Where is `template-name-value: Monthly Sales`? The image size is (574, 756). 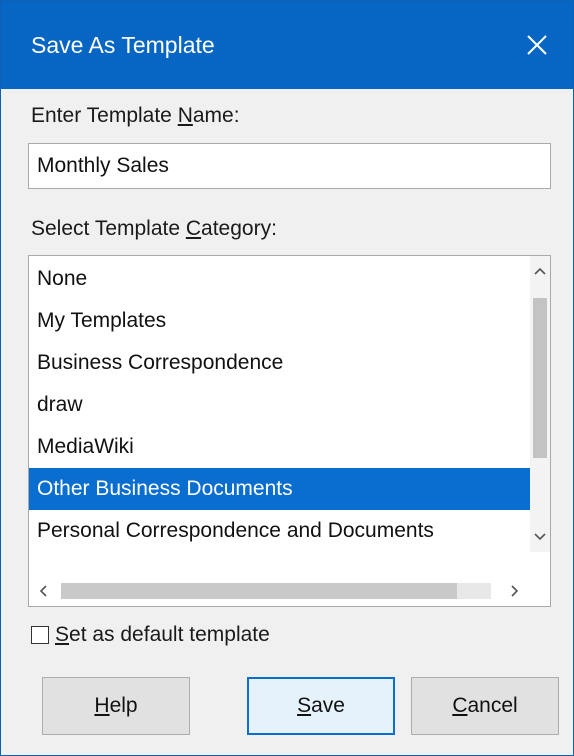 template-name-value: Monthly Sales is located at coordinates (103, 165).